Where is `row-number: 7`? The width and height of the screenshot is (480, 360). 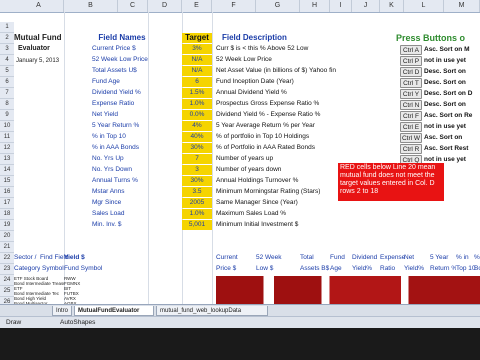
row-number: 7 is located at coordinates (7, 93).